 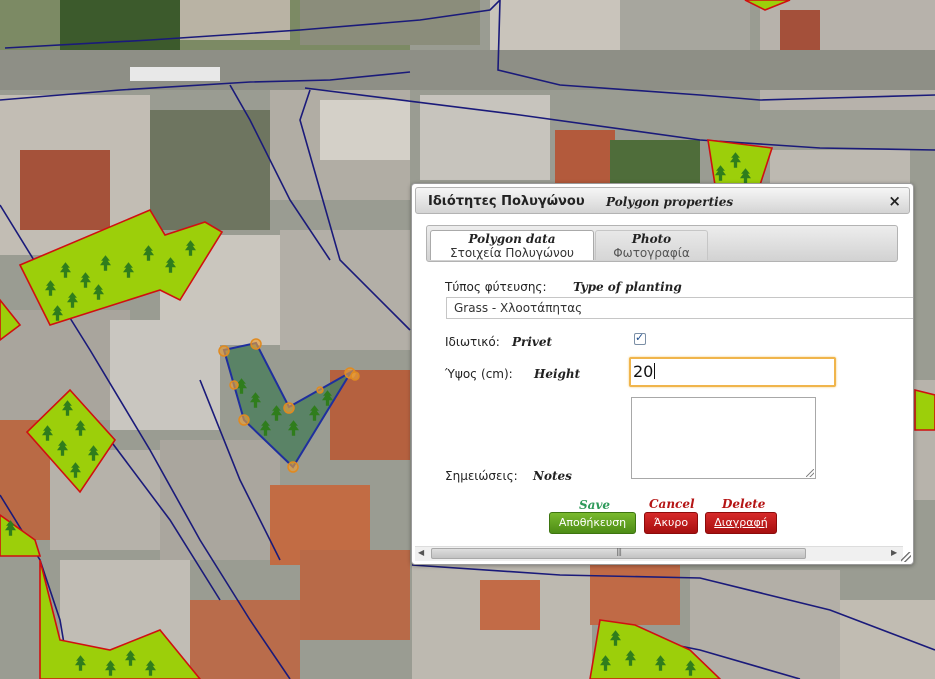 I want to click on dialog-titlebar: Ιδιότητες Πολυγώνου Polygon properties ×, so click(x=662, y=200).